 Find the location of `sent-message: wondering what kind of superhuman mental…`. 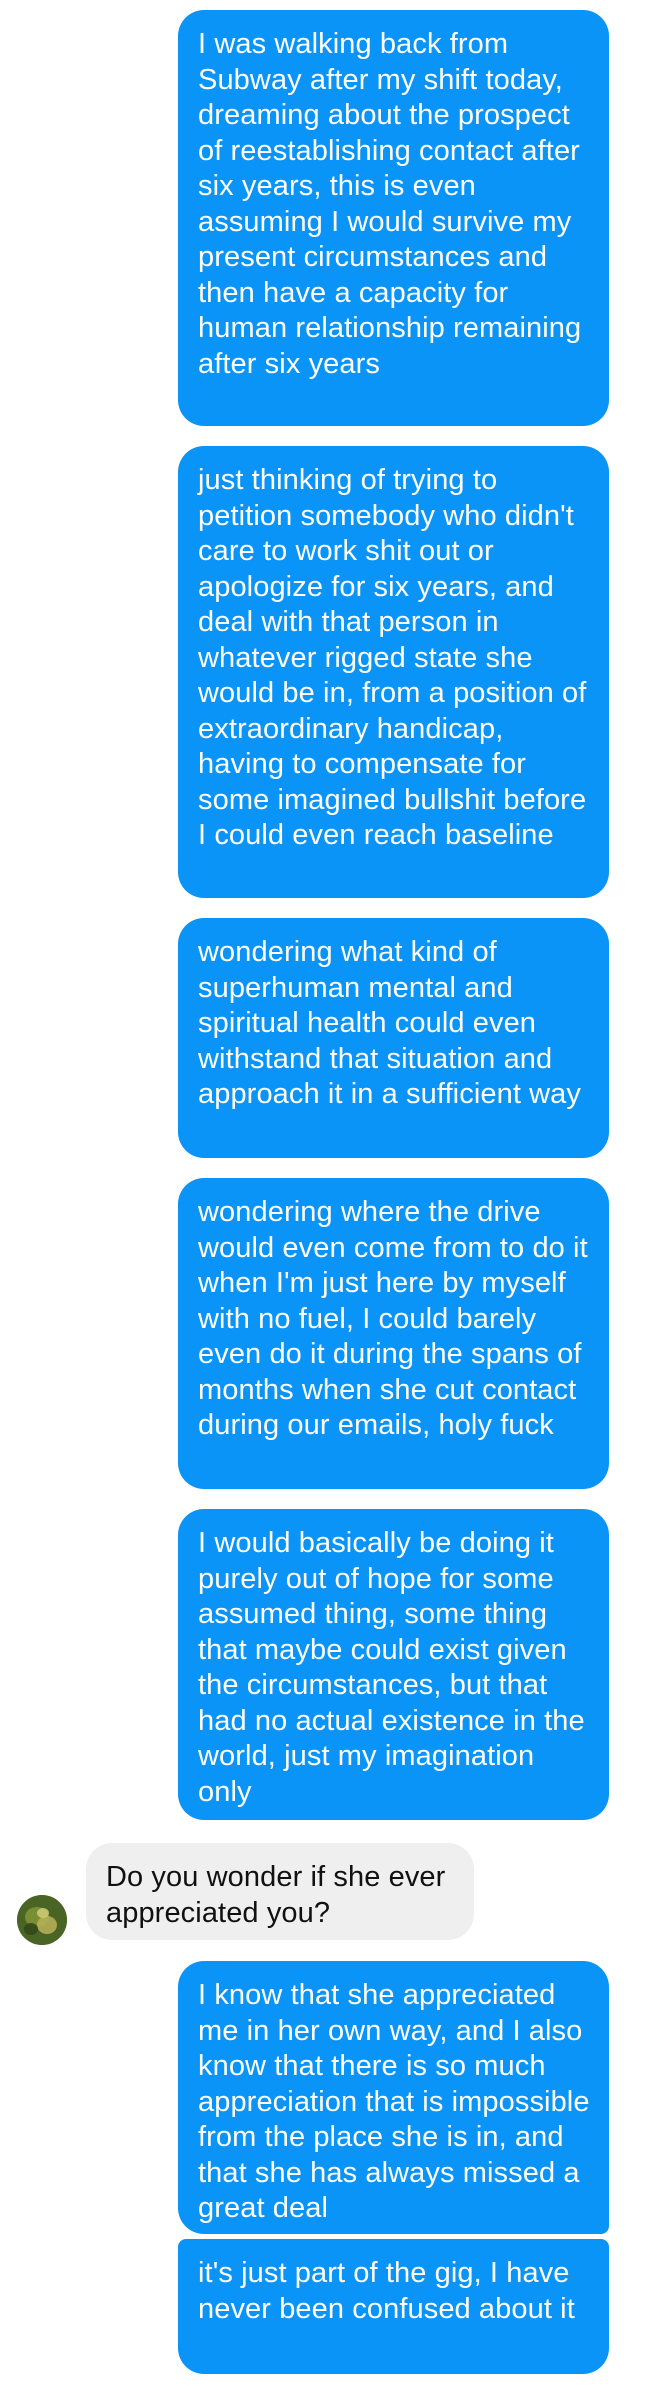

sent-message: wondering what kind of superhuman mental… is located at coordinates (393, 1038).